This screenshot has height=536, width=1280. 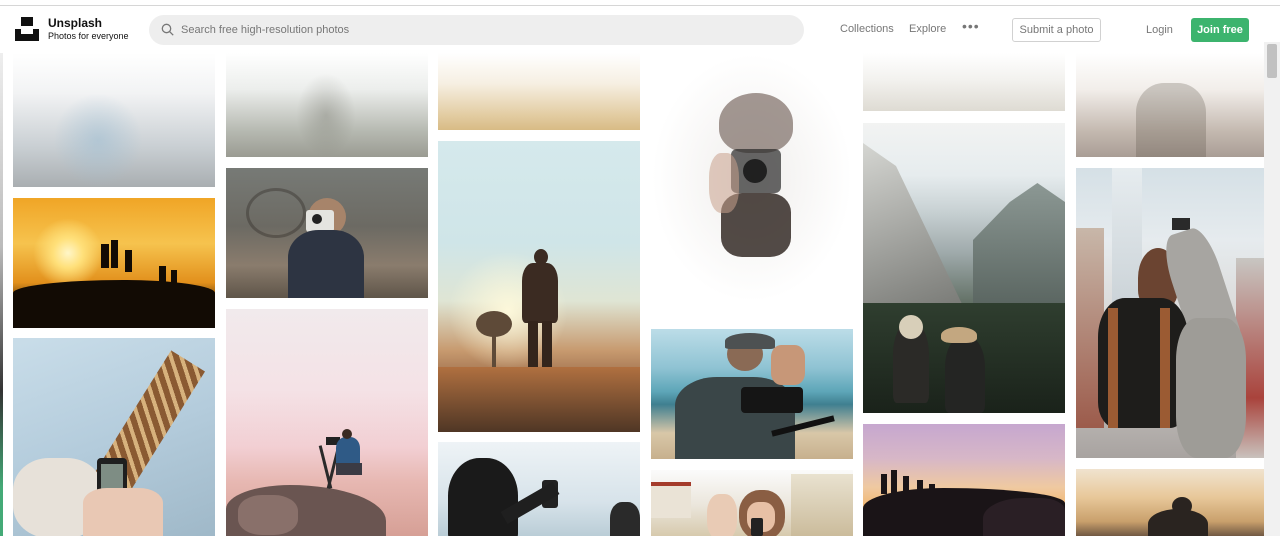 I want to click on nav-explore-link: Explore, so click(x=927, y=29).